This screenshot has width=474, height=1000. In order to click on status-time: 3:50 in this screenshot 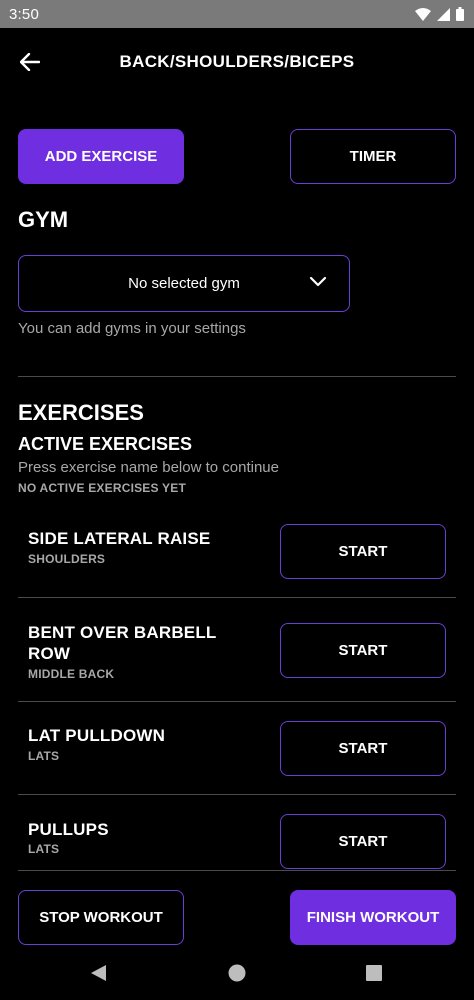, I will do `click(24, 14)`.